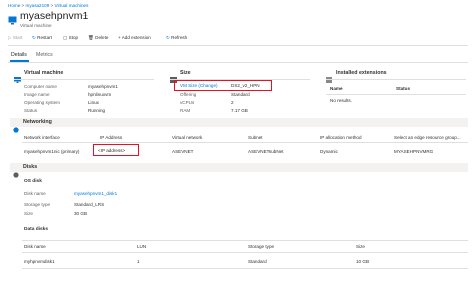 The height and width of the screenshot is (290, 474). Describe the element at coordinates (329, 76) in the screenshot. I see `extensions-section-icon` at that location.